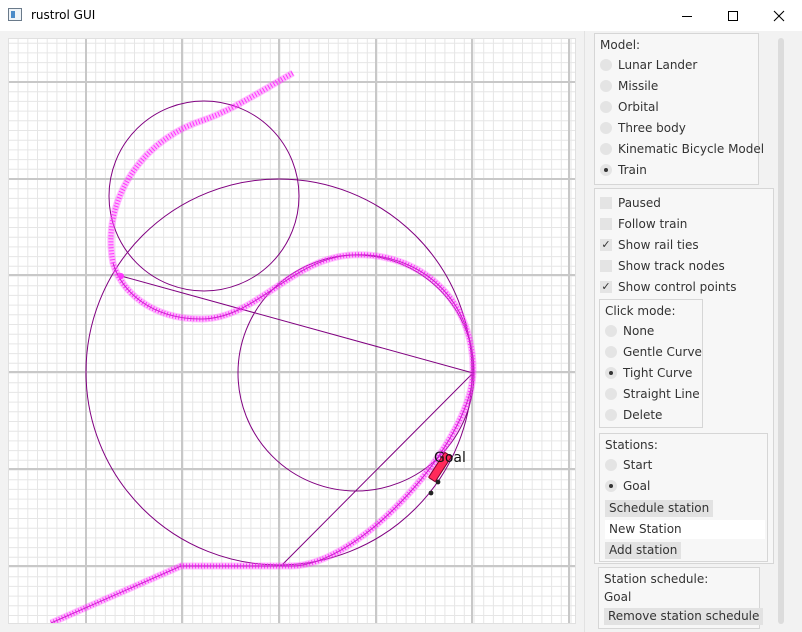 The height and width of the screenshot is (632, 802). I want to click on model-option-label: Train, so click(632, 170).